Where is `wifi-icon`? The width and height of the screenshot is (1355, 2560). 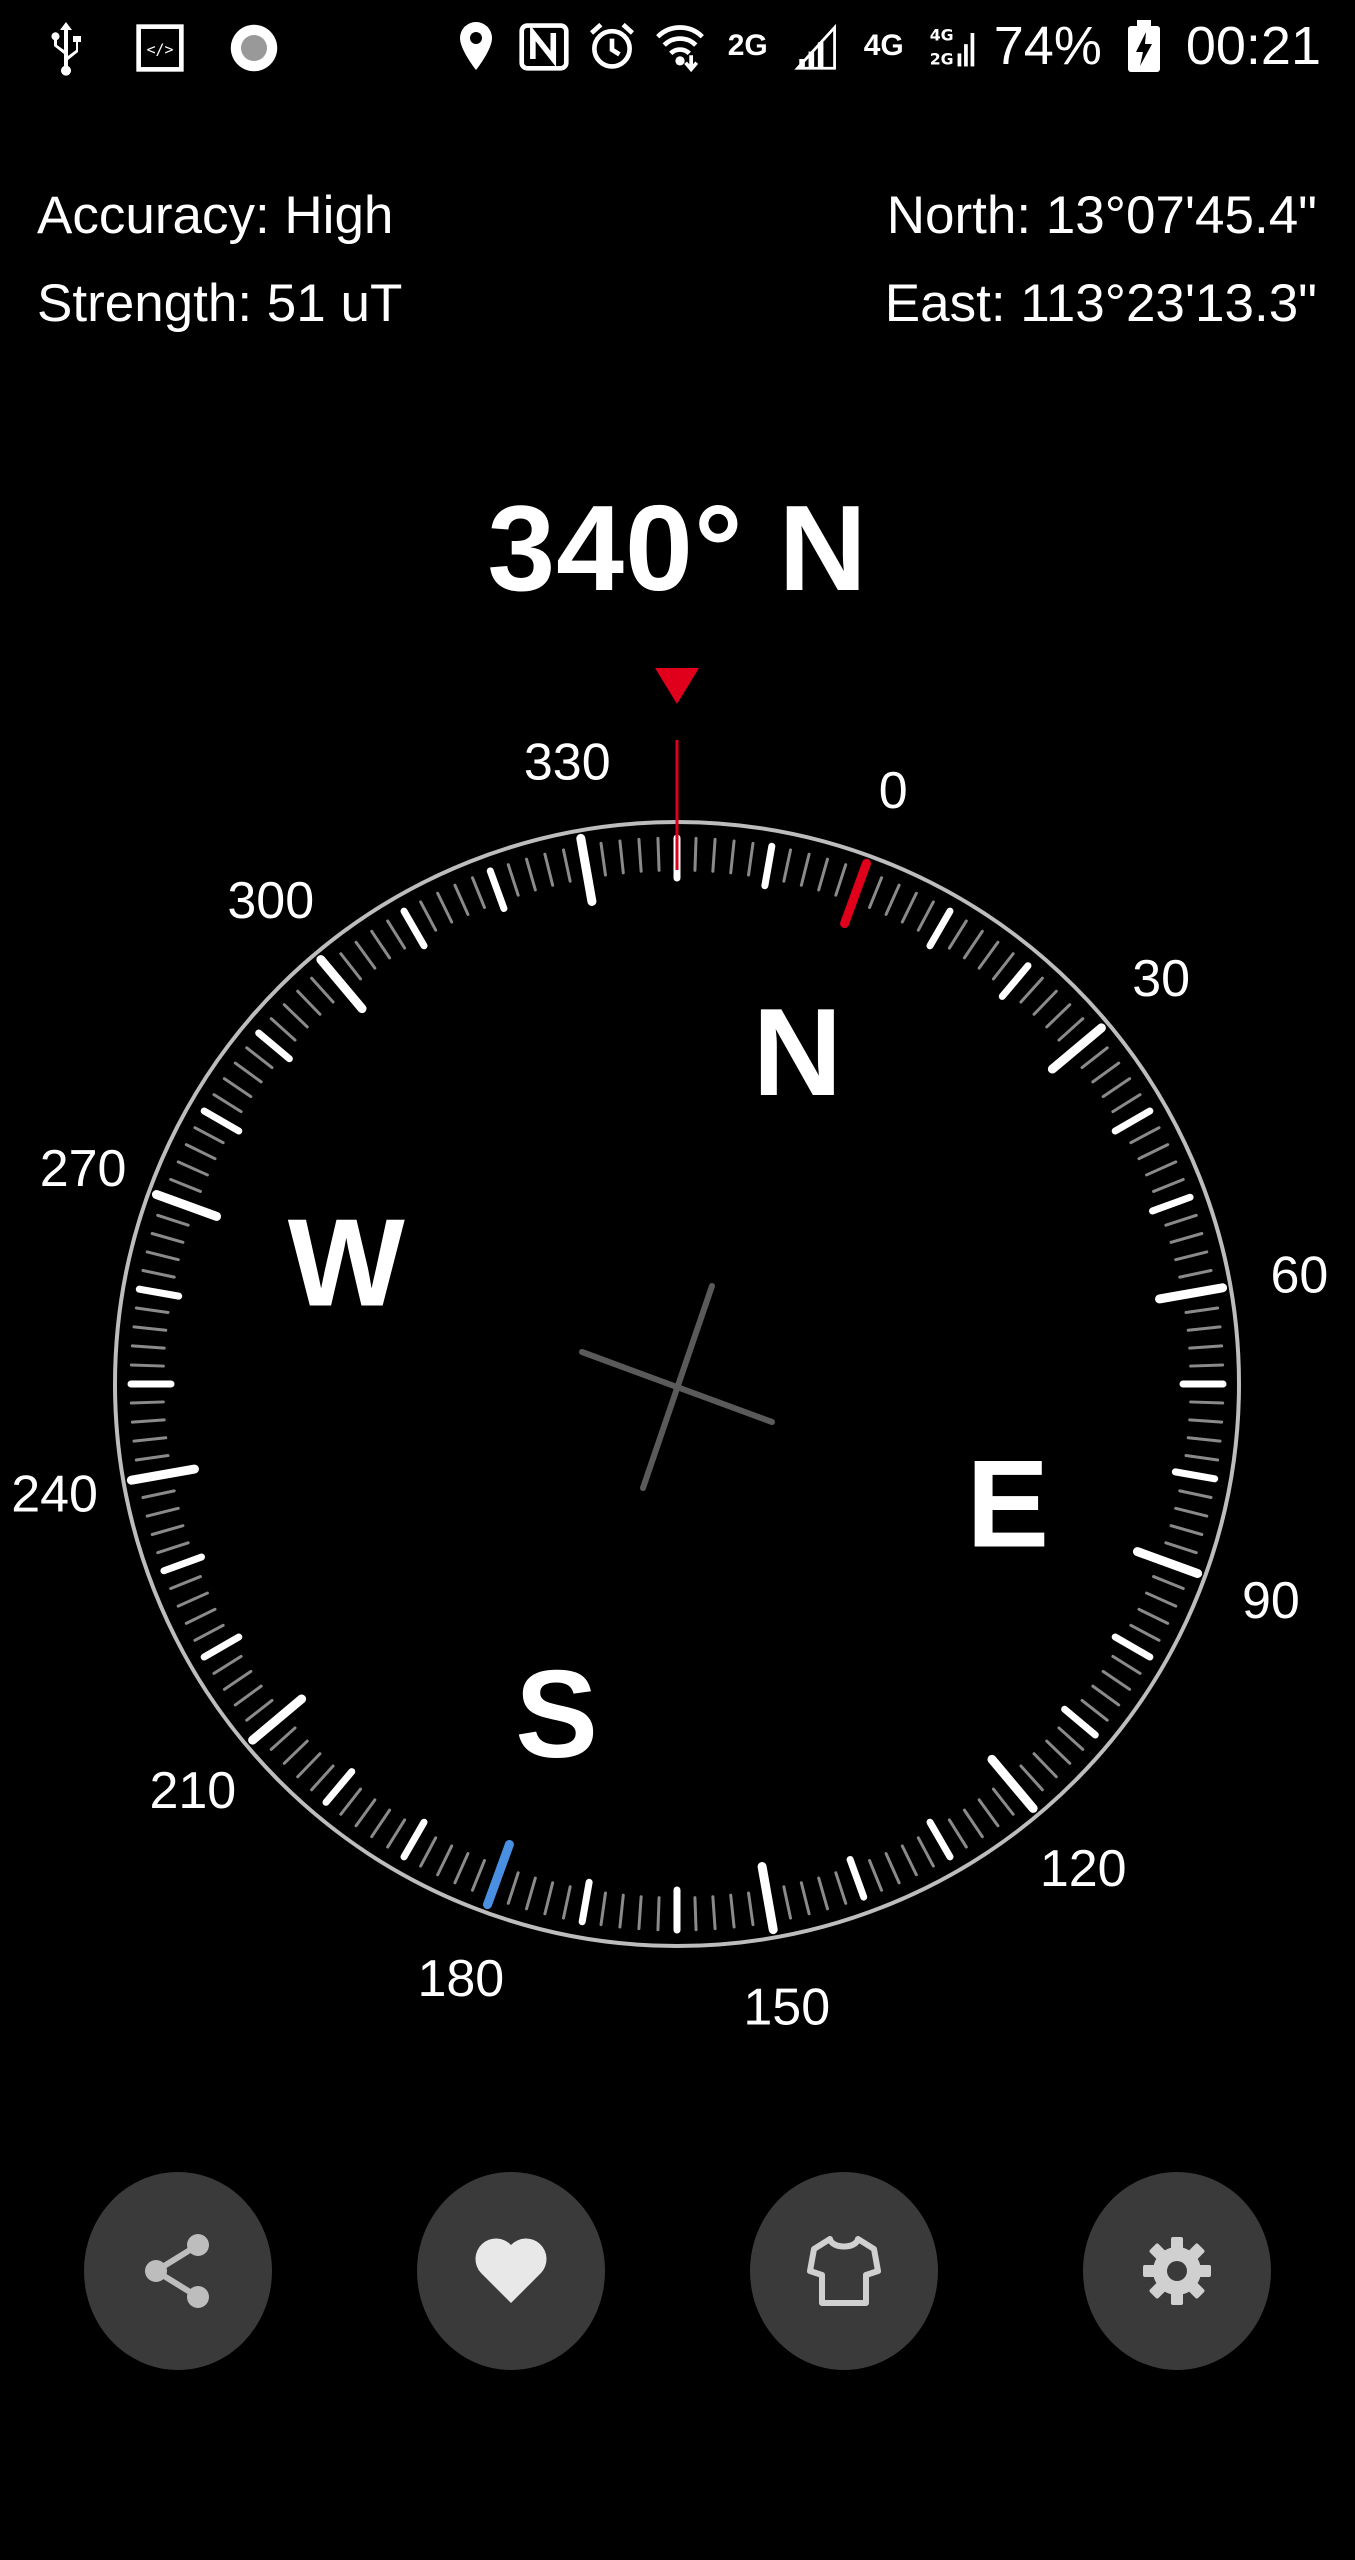
wifi-icon is located at coordinates (680, 46).